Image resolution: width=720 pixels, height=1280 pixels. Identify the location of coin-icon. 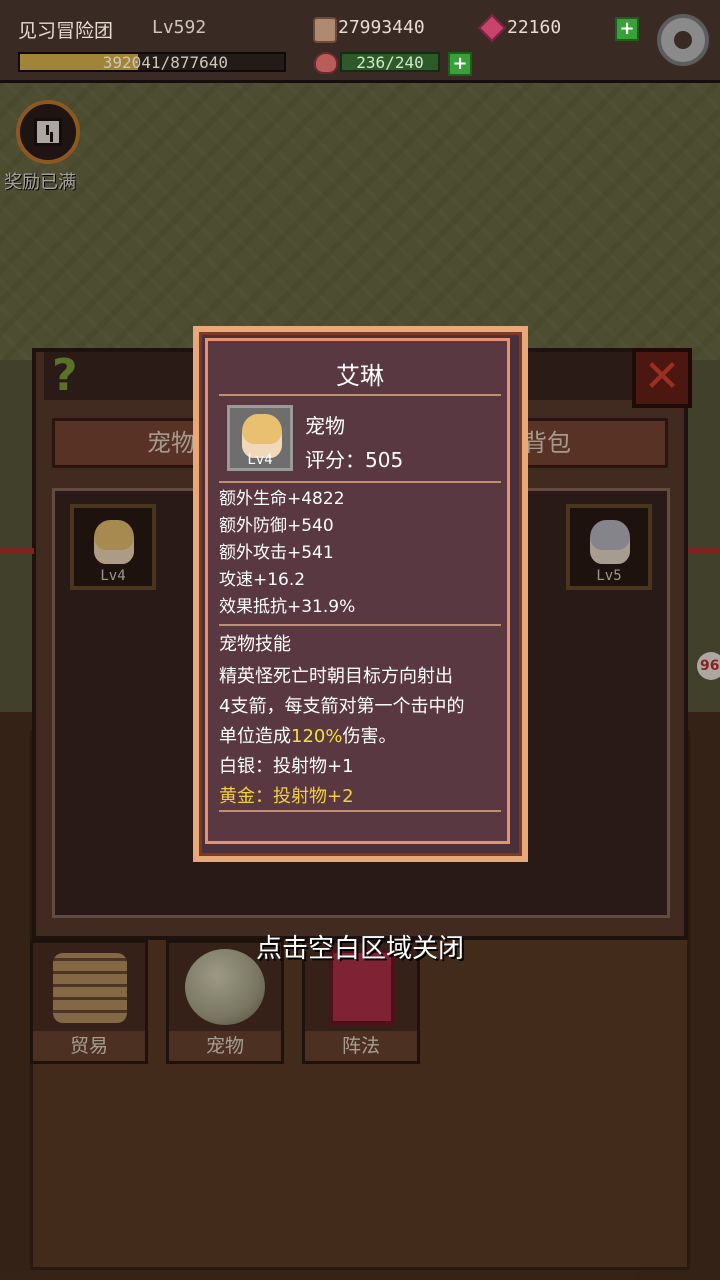
(325, 30).